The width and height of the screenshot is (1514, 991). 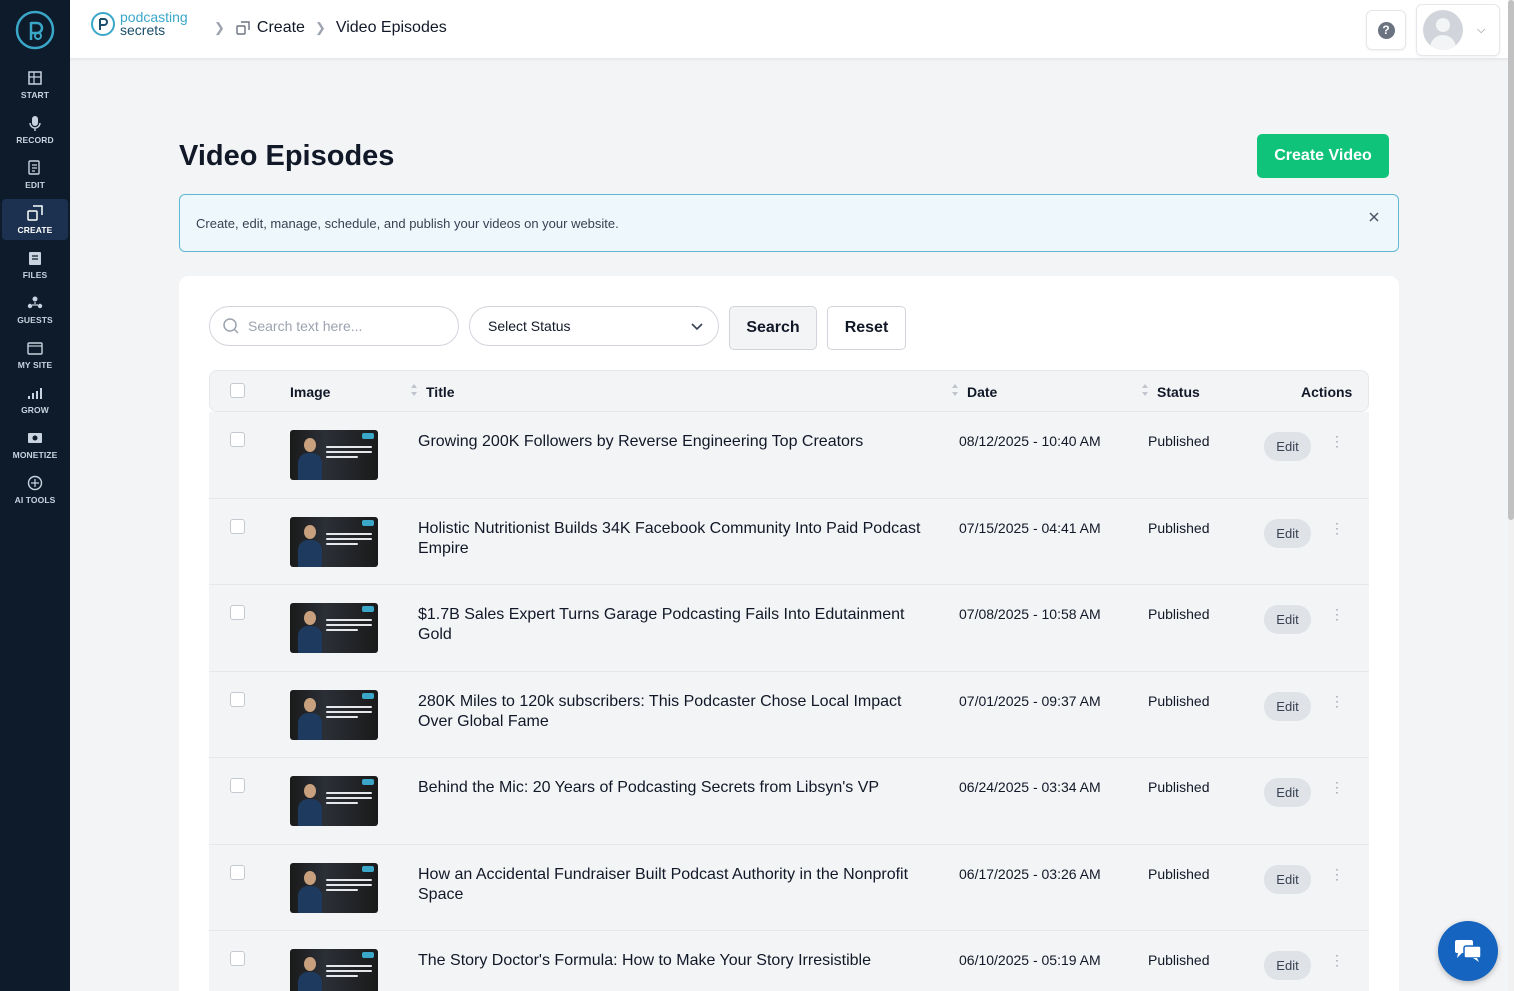 What do you see at coordinates (789, 391) in the screenshot?
I see `table-header: Image Title Date Status Actions` at bounding box center [789, 391].